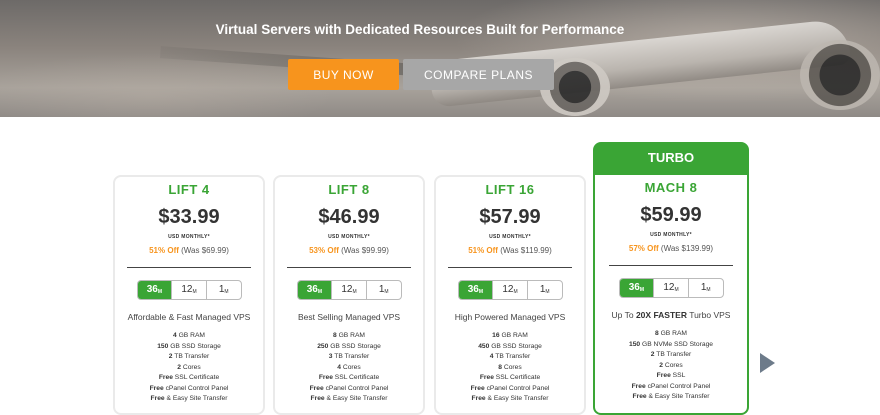 Image resolution: width=880 pixels, height=415 pixels. I want to click on feature-item: Free SSL, so click(671, 376).